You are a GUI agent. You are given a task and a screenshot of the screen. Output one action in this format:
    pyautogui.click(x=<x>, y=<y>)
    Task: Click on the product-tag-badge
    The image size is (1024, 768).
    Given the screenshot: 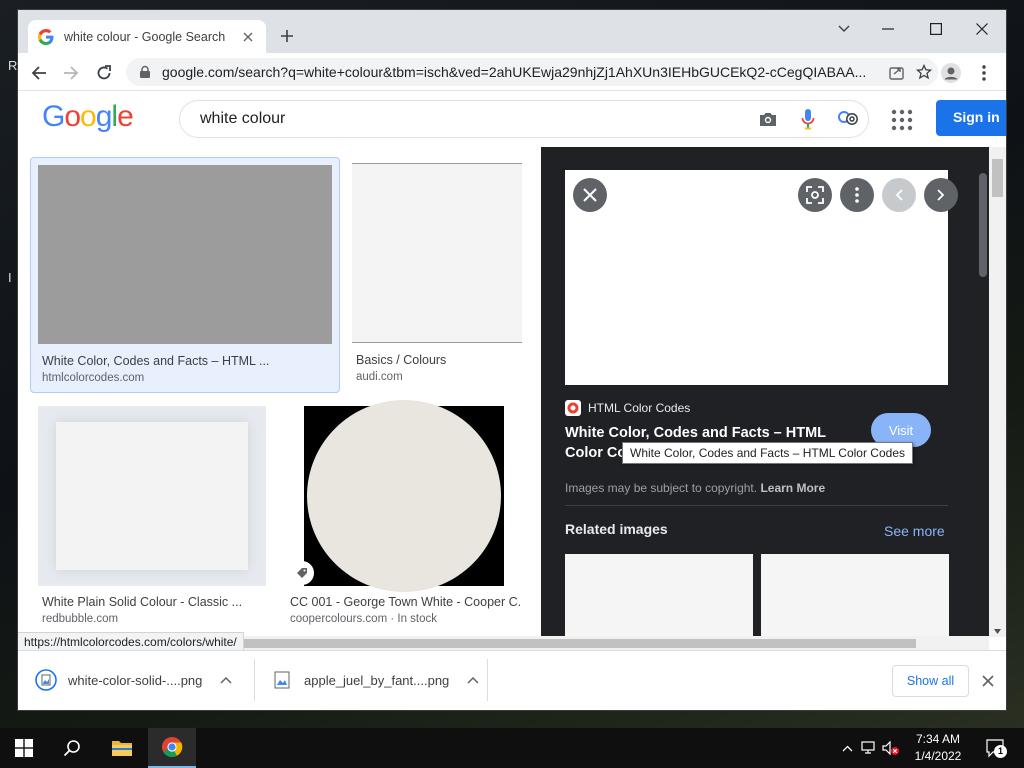 What is the action you would take?
    pyautogui.click(x=302, y=573)
    